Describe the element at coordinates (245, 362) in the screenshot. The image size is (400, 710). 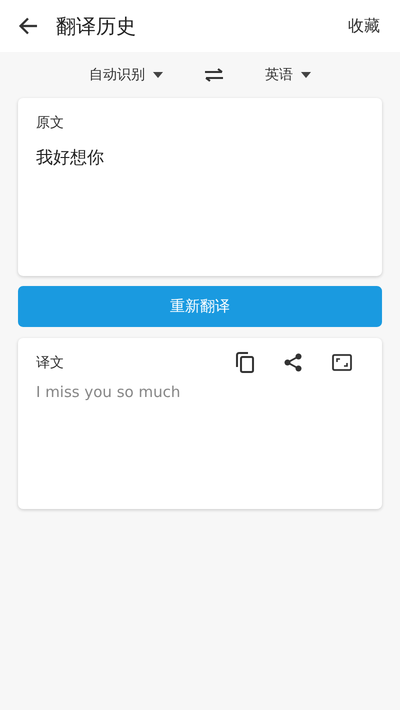
I see `copy-icon` at that location.